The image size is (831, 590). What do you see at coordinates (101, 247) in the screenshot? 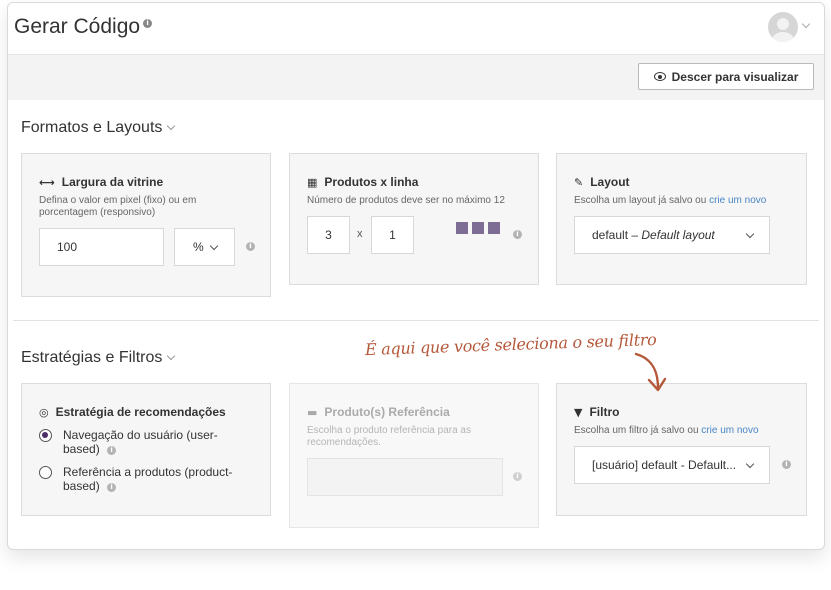
I see `width-input: 100` at bounding box center [101, 247].